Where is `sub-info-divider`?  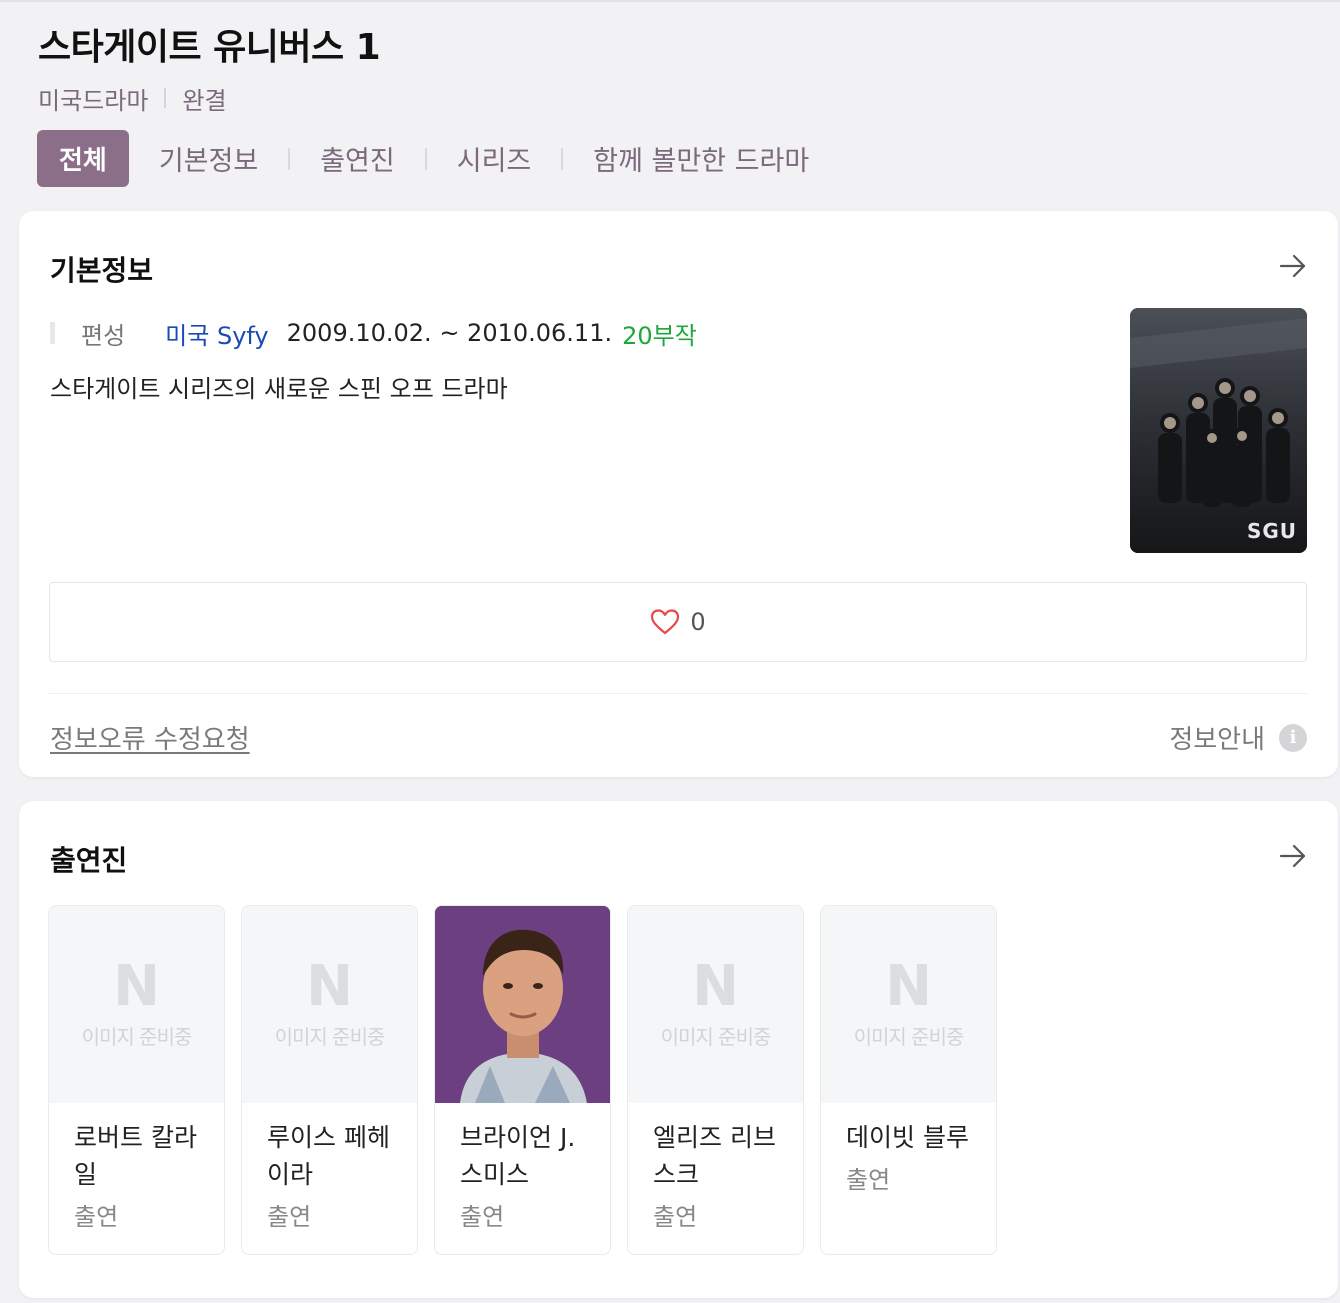
sub-info-divider is located at coordinates (165, 98).